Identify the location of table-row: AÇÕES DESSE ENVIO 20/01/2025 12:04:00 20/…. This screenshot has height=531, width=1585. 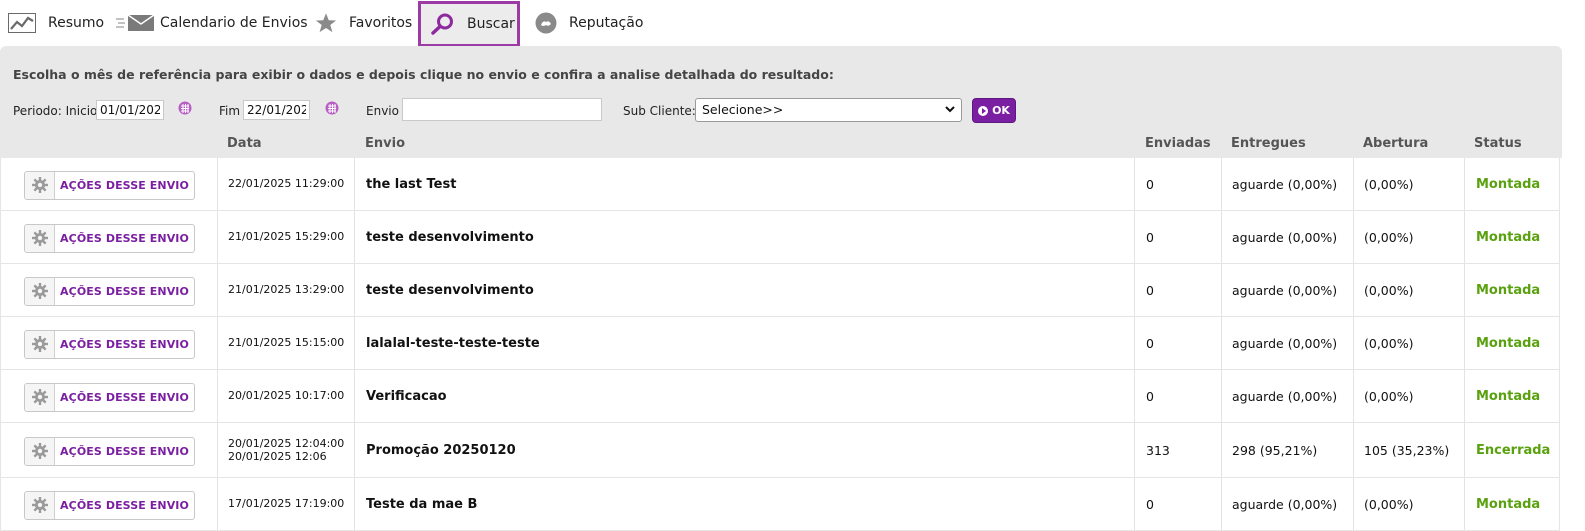
(780, 450).